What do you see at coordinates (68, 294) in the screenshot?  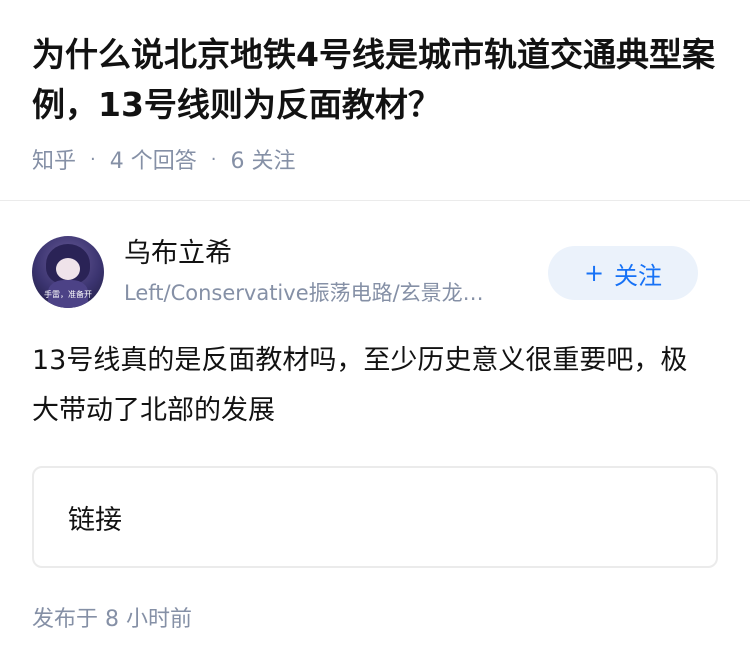 I see `avatar-caption: 手雷，准备开` at bounding box center [68, 294].